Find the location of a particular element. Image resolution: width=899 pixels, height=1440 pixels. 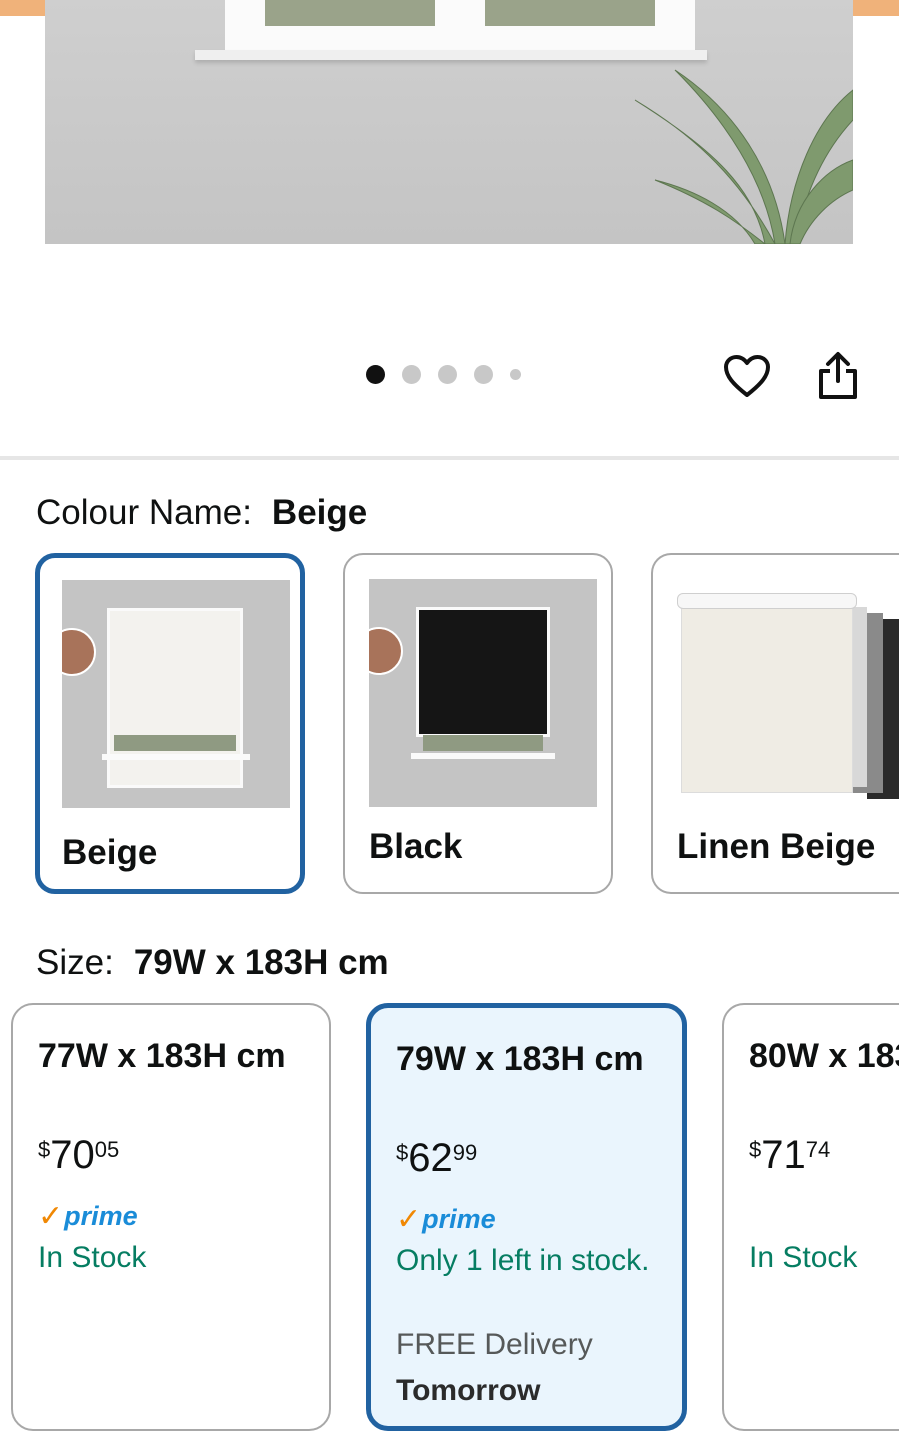

size-label-row: Size: 79W x 183H cm is located at coordinates (212, 963).